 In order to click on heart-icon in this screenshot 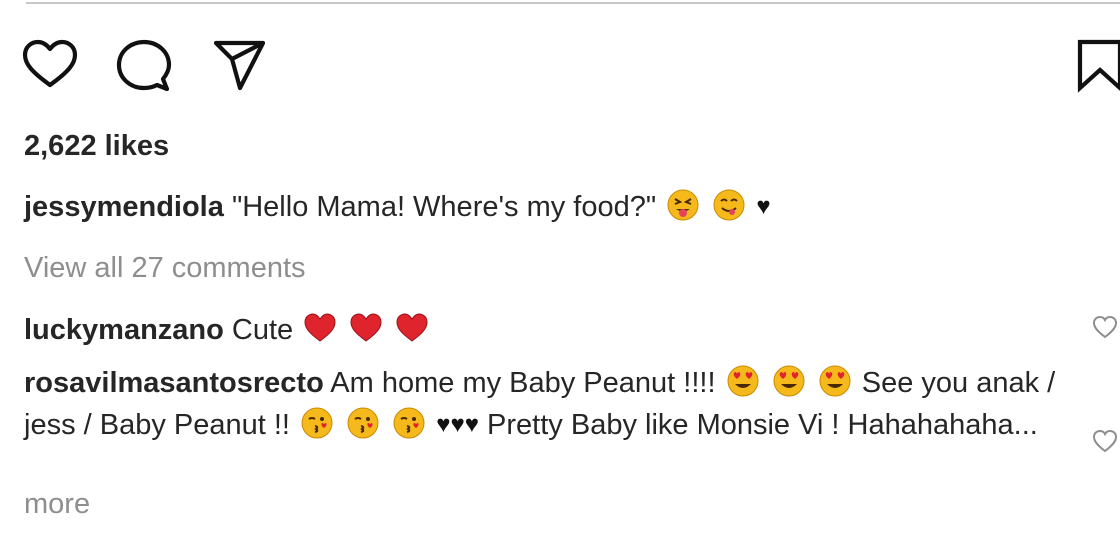, I will do `click(50, 66)`.